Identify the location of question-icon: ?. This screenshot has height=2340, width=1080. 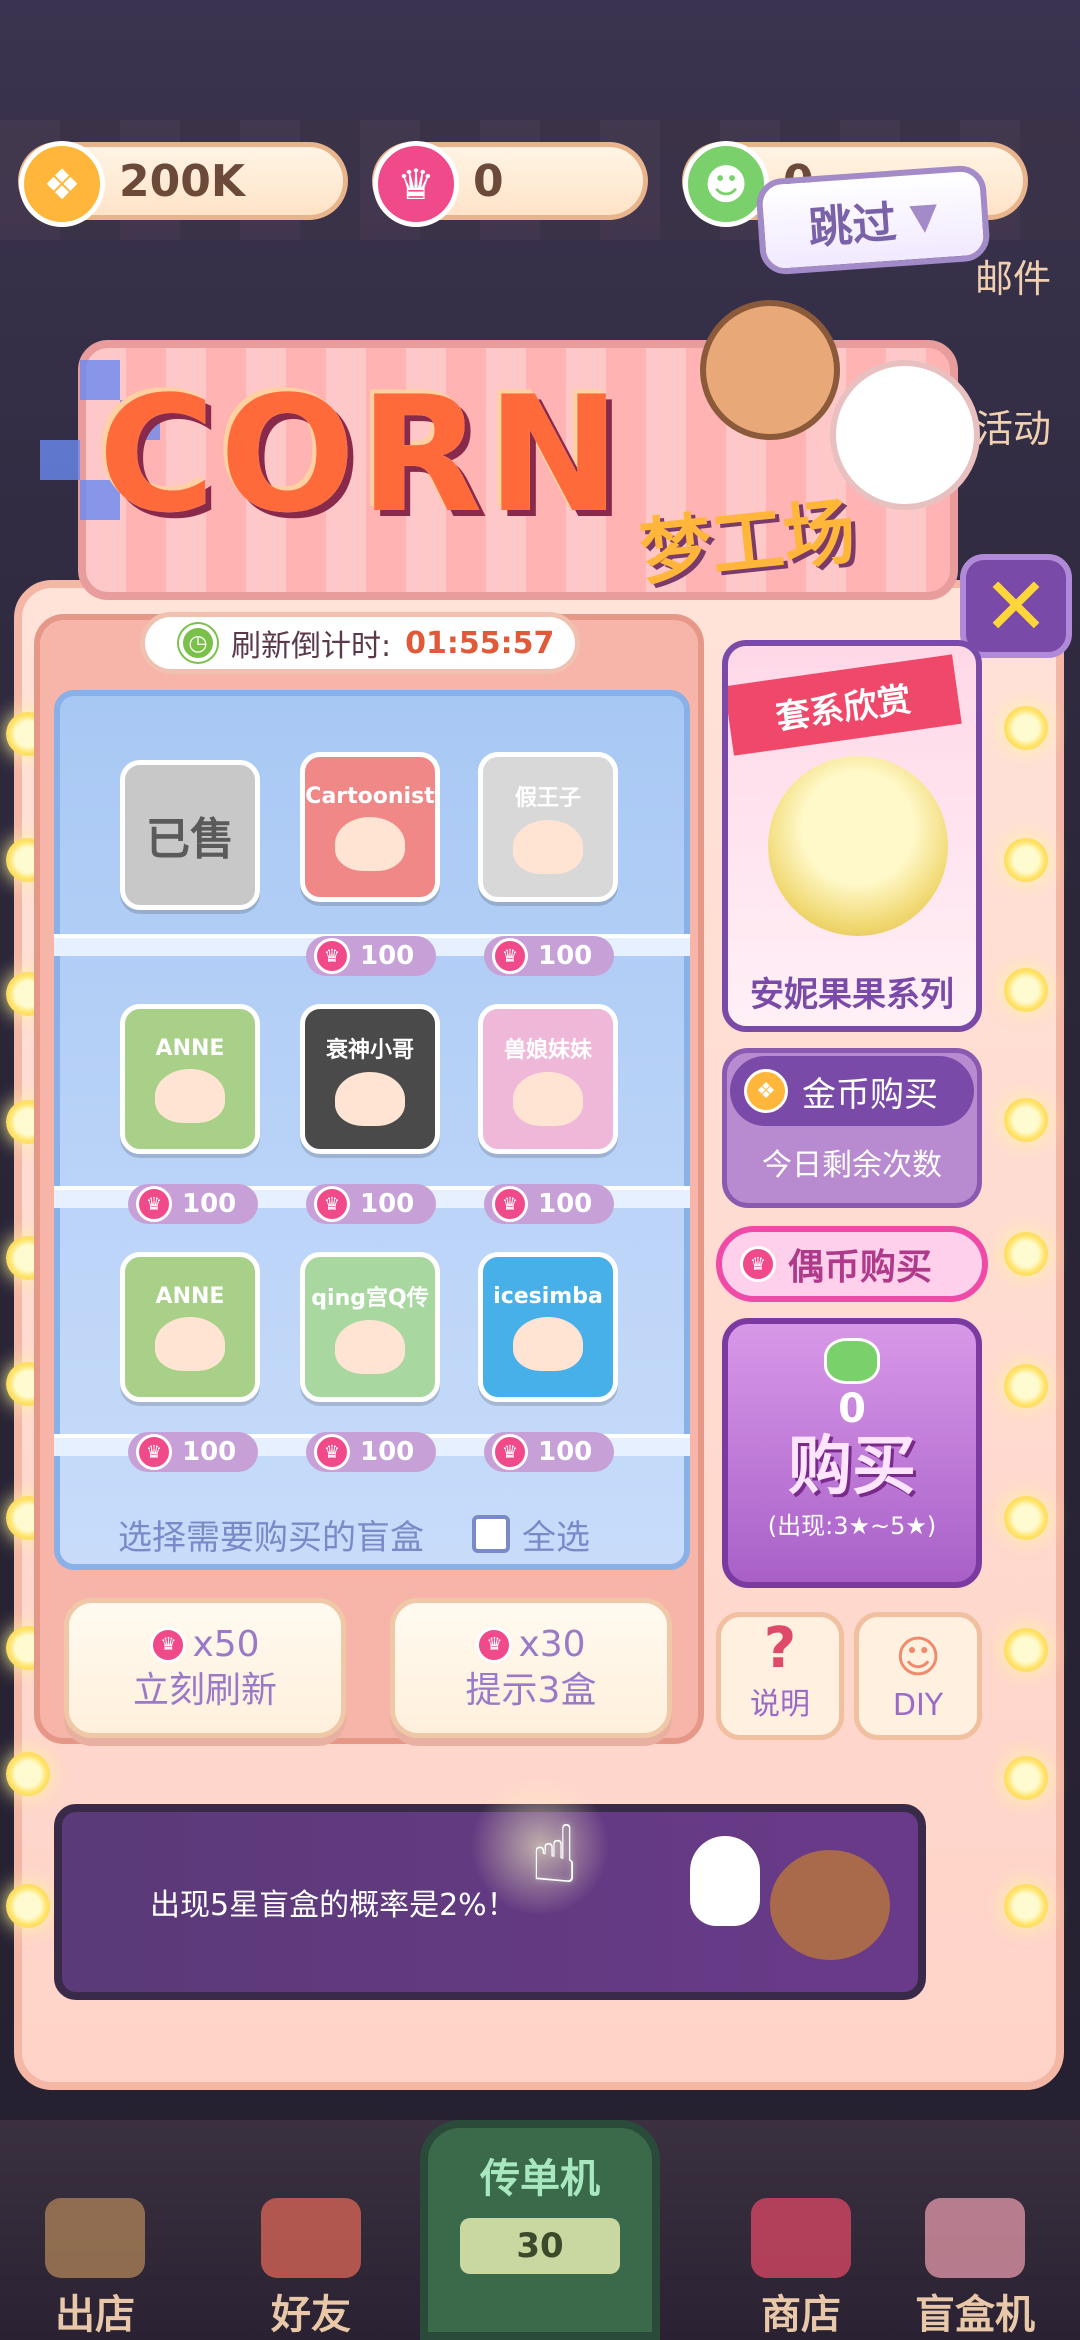
(780, 1648).